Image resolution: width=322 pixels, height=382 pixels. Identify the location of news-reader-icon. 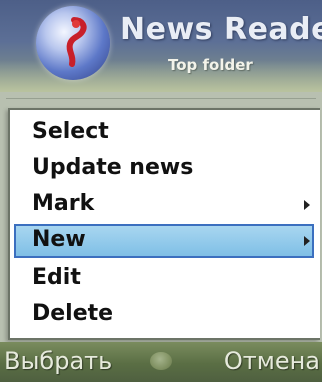
(73, 43).